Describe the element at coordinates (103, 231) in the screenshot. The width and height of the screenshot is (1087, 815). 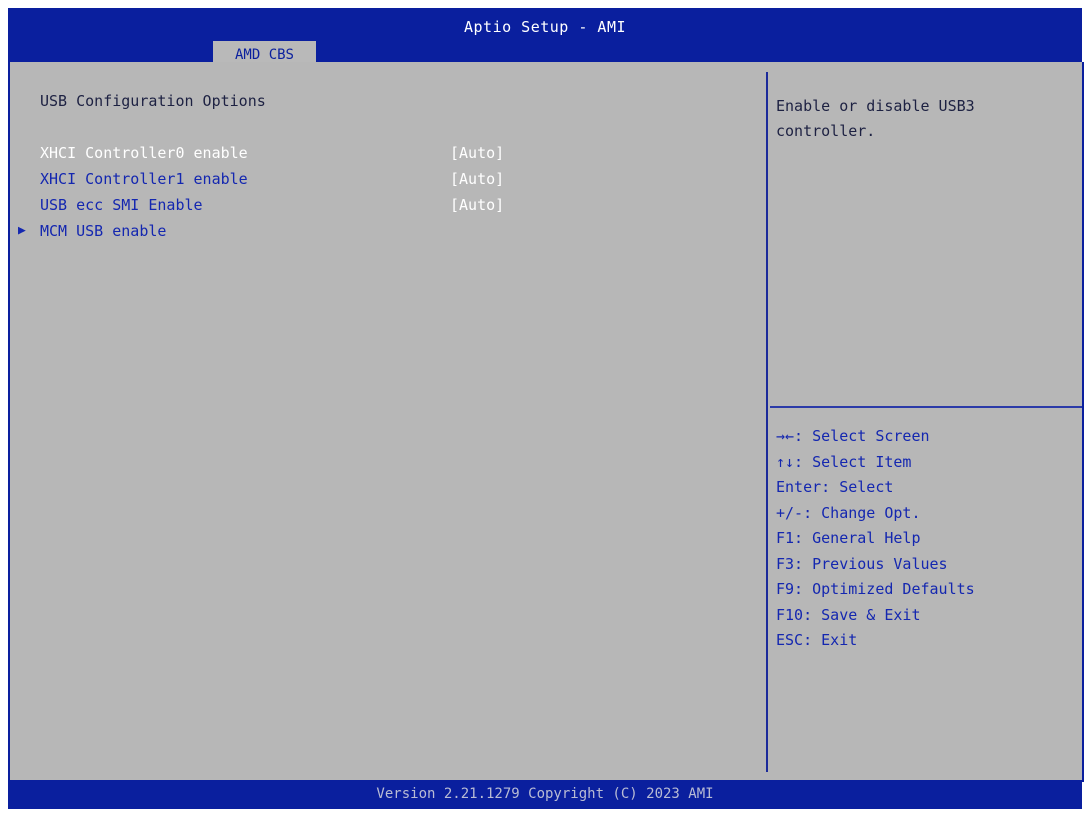
I see `menu-item-label: MCM USB enable` at that location.